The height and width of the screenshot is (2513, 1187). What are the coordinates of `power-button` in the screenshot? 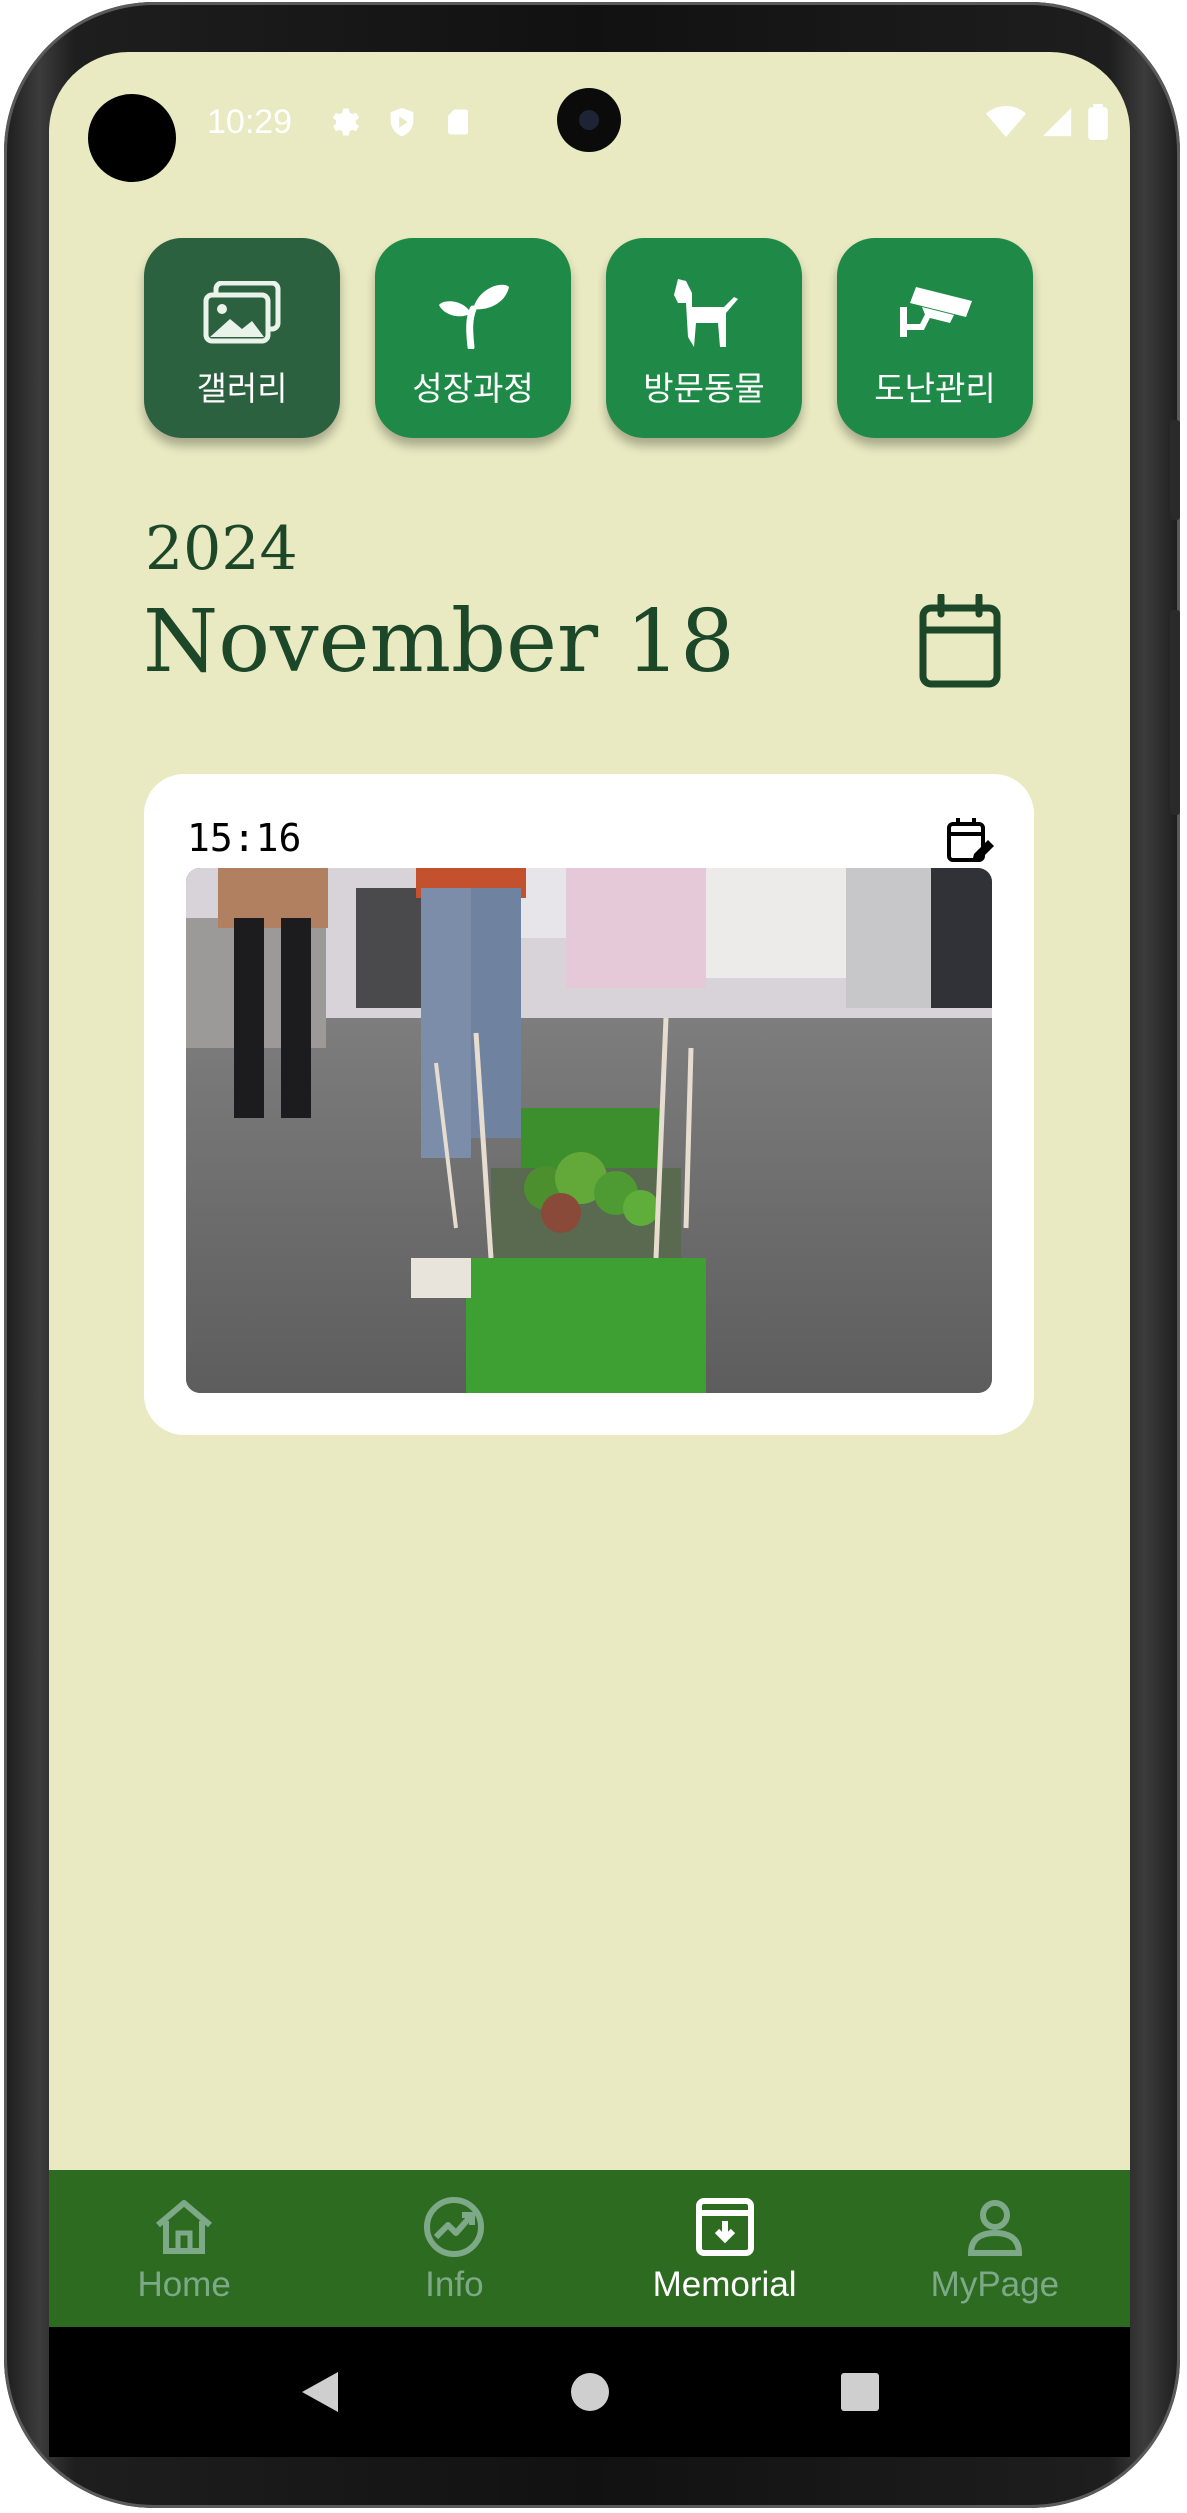 It's located at (1175, 712).